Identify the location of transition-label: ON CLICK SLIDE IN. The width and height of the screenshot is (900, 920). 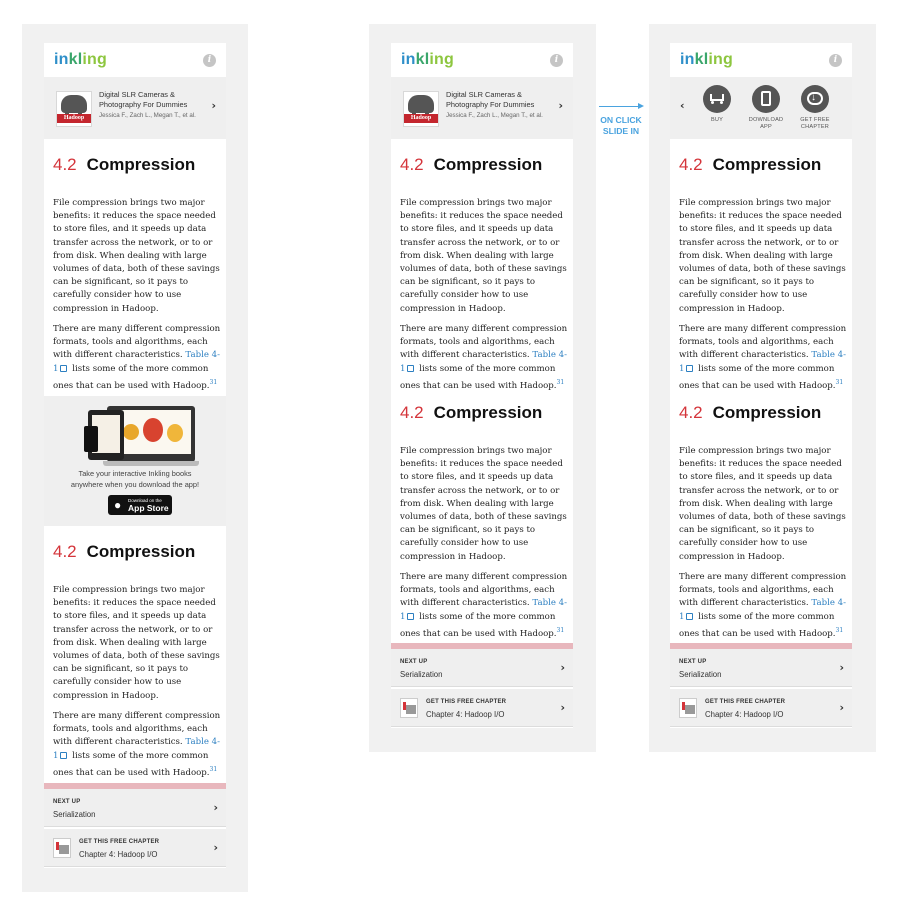
(621, 125).